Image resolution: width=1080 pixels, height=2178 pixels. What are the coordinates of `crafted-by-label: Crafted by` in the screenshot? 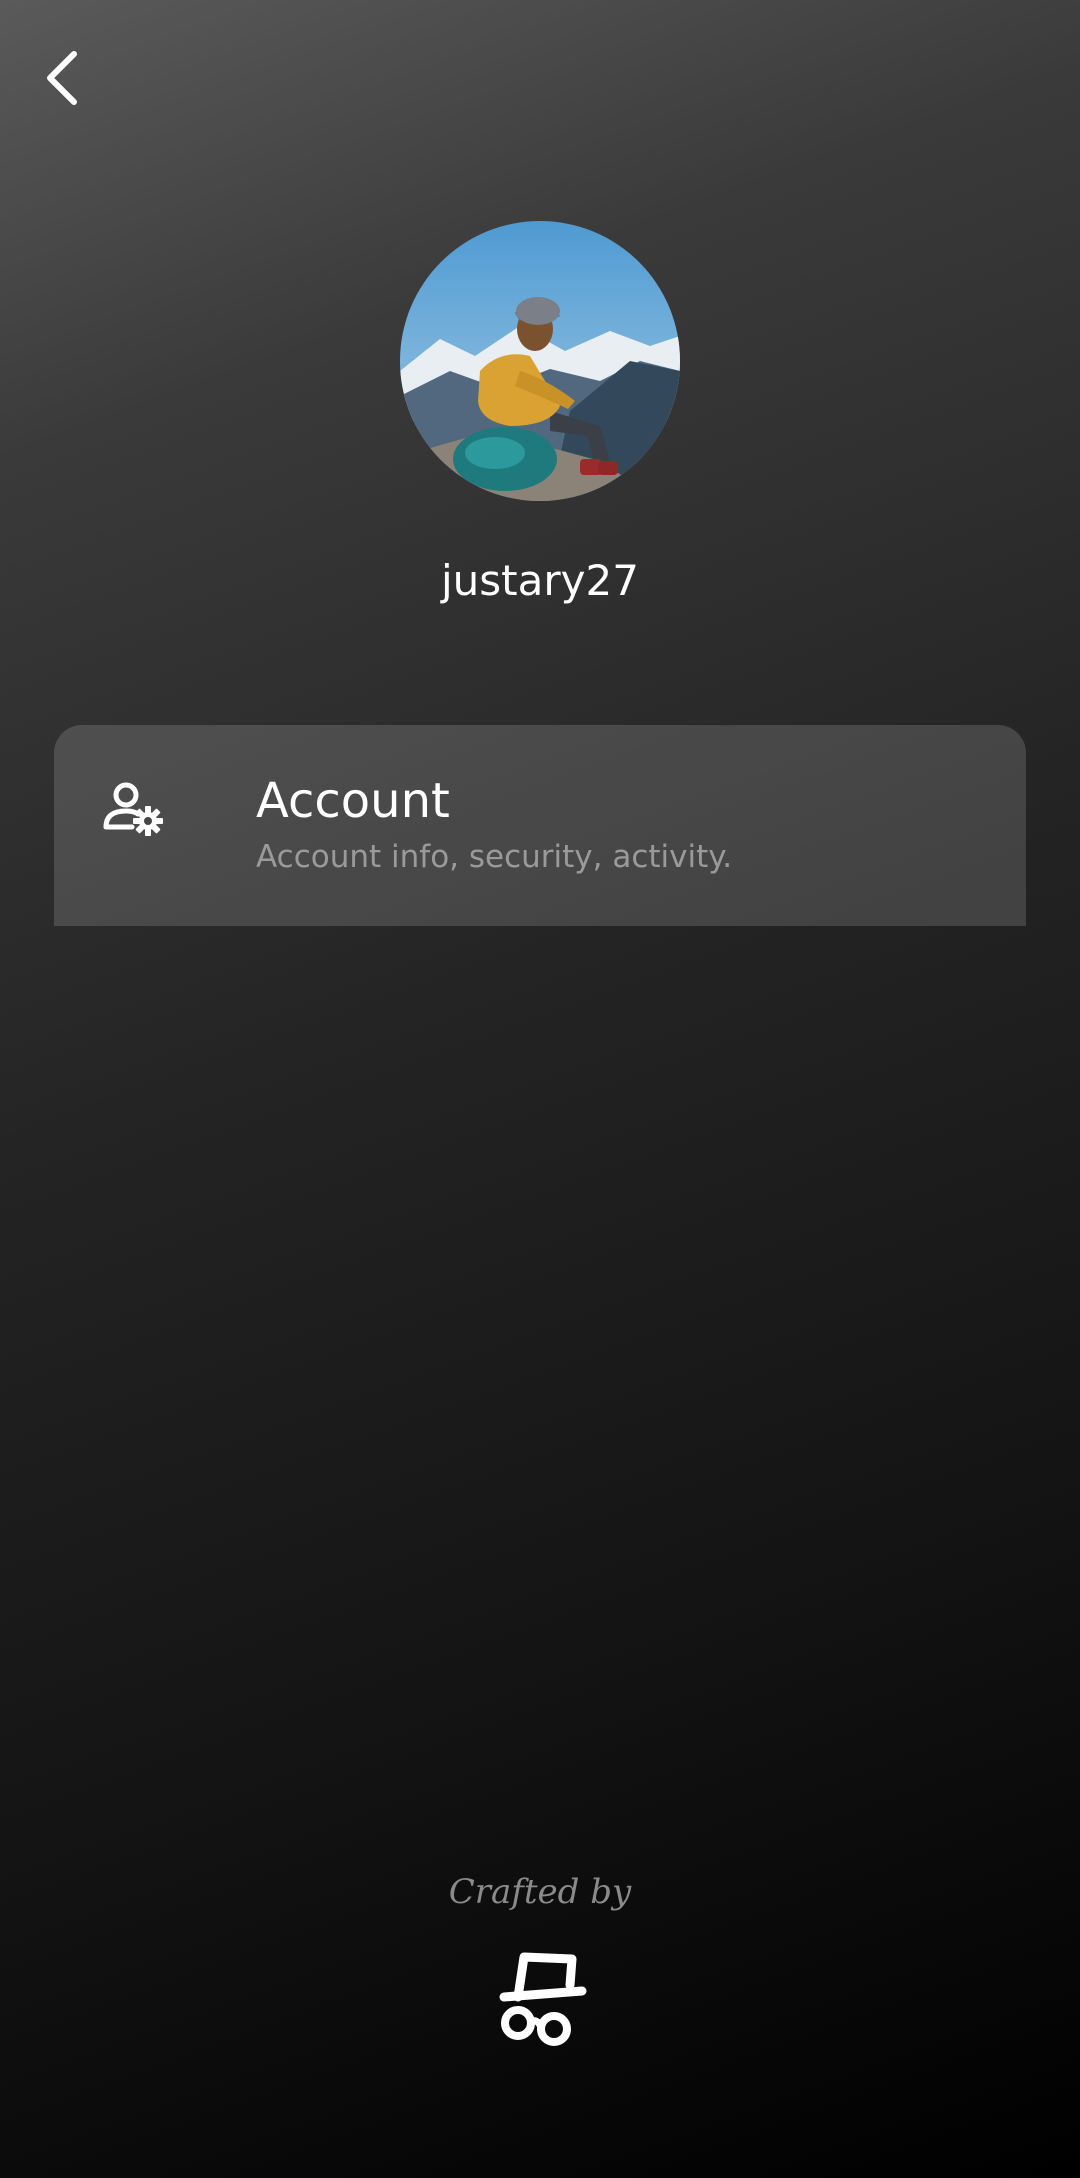 It's located at (540, 1892).